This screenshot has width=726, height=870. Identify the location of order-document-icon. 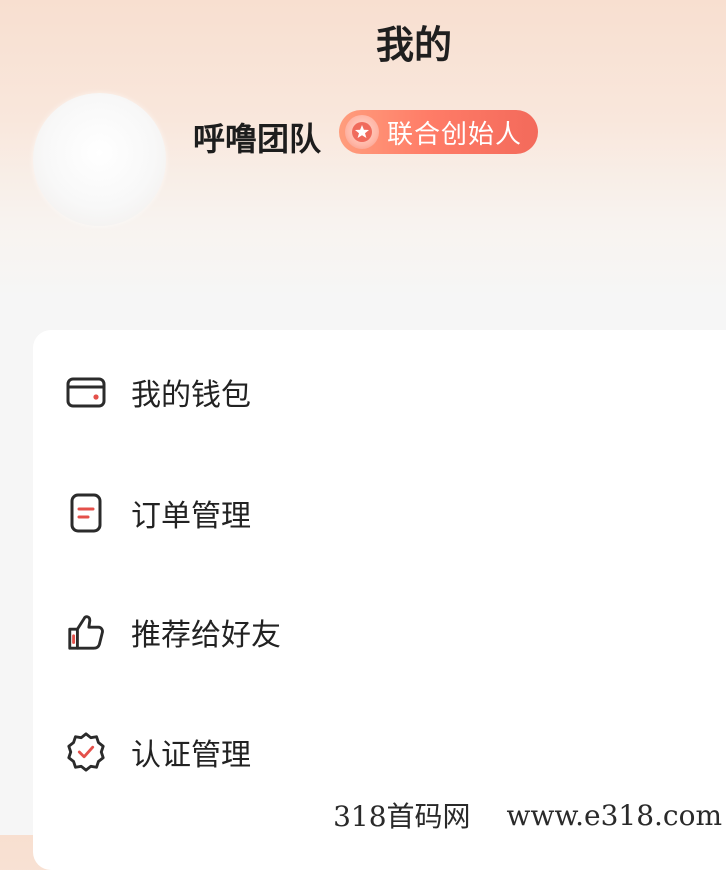
(86, 513).